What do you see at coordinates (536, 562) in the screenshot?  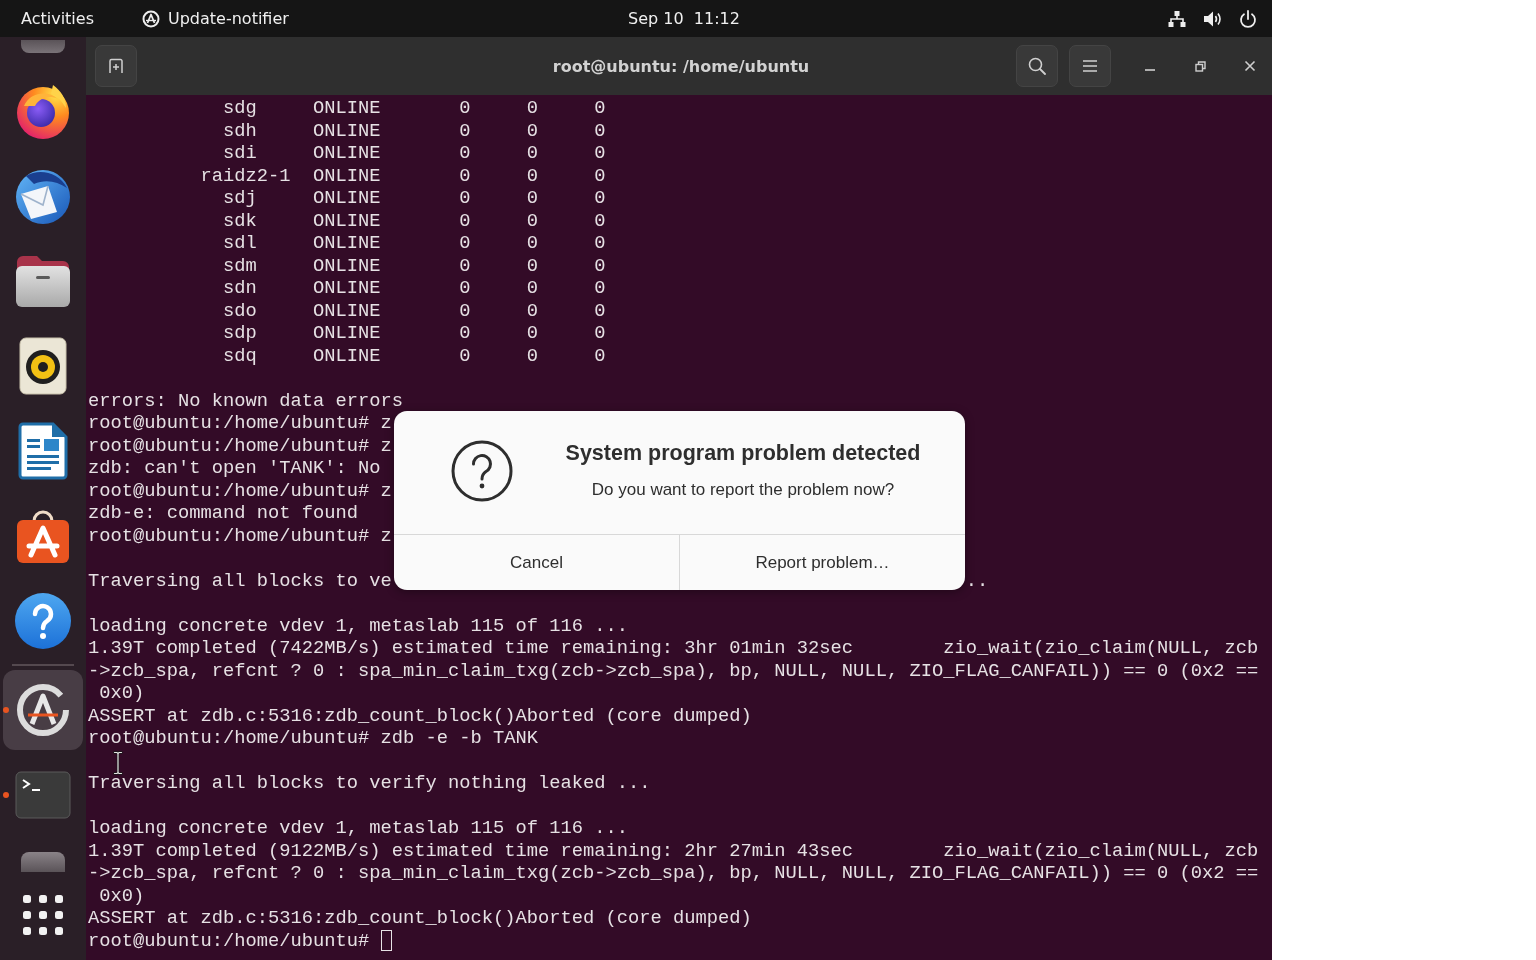 I see `dialog-button: Cancel` at bounding box center [536, 562].